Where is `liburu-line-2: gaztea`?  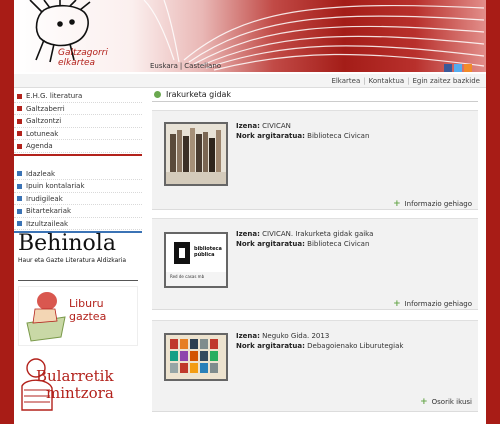
liburu-line-2: gaztea is located at coordinates (88, 316).